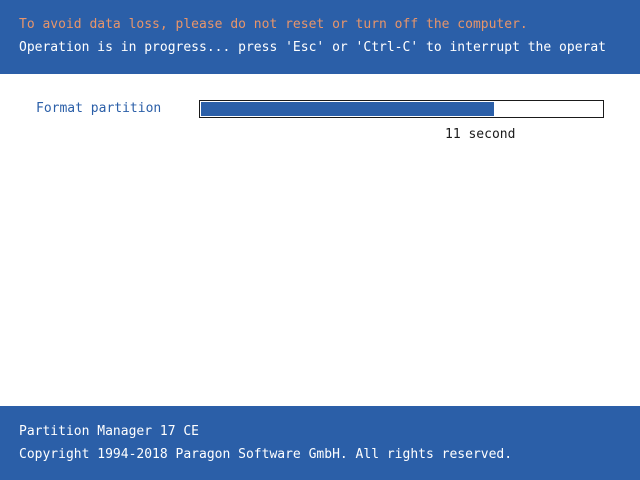 This screenshot has height=480, width=640. I want to click on product-name: Partition Manager 17 CE, so click(109, 431).